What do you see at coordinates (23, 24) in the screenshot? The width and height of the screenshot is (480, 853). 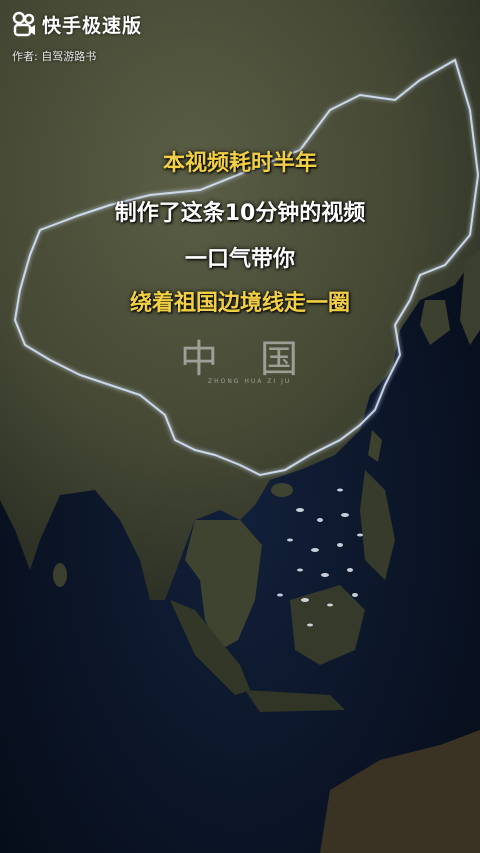 I see `kuaishou-logo-icon` at bounding box center [23, 24].